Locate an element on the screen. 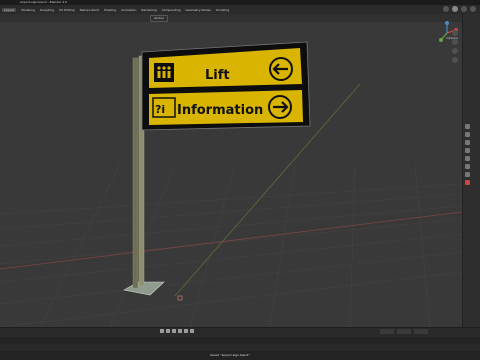 Image resolution: width=480 pixels, height=360 pixels. material-shading-button is located at coordinates (464, 9).